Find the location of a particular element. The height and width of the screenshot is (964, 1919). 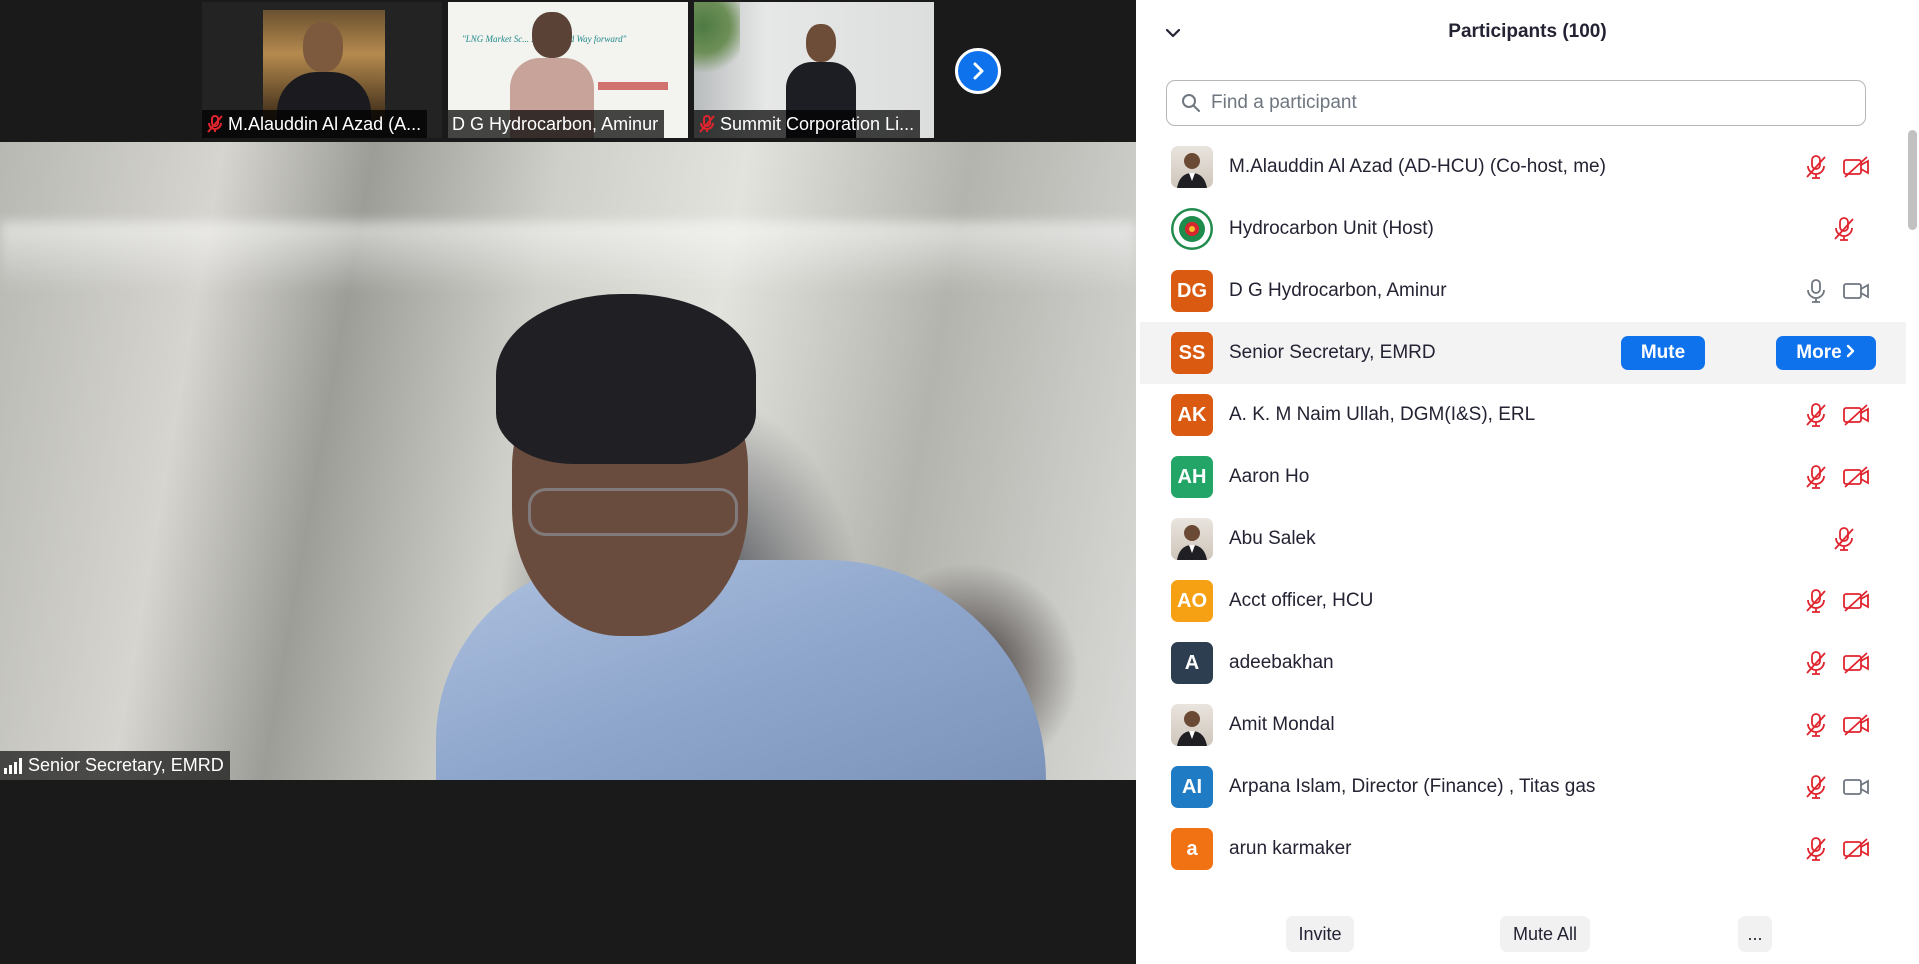

panel-header: Participants (100) is located at coordinates (1527, 33).